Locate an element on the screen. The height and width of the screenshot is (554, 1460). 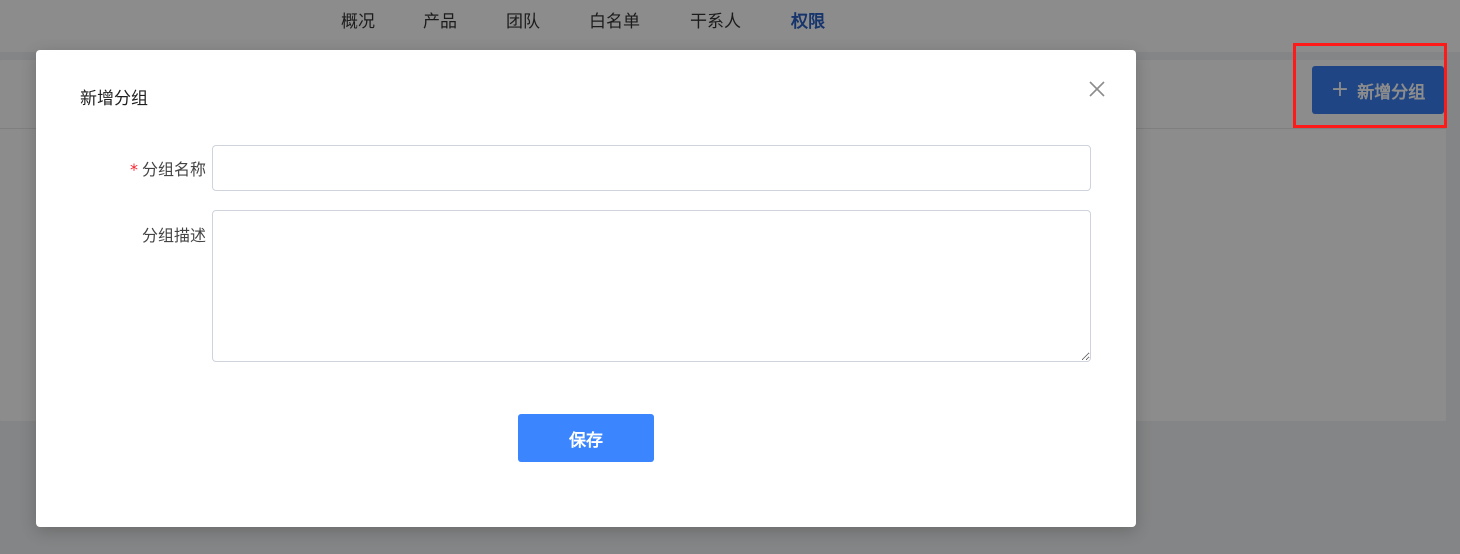
close-icon is located at coordinates (1097, 89).